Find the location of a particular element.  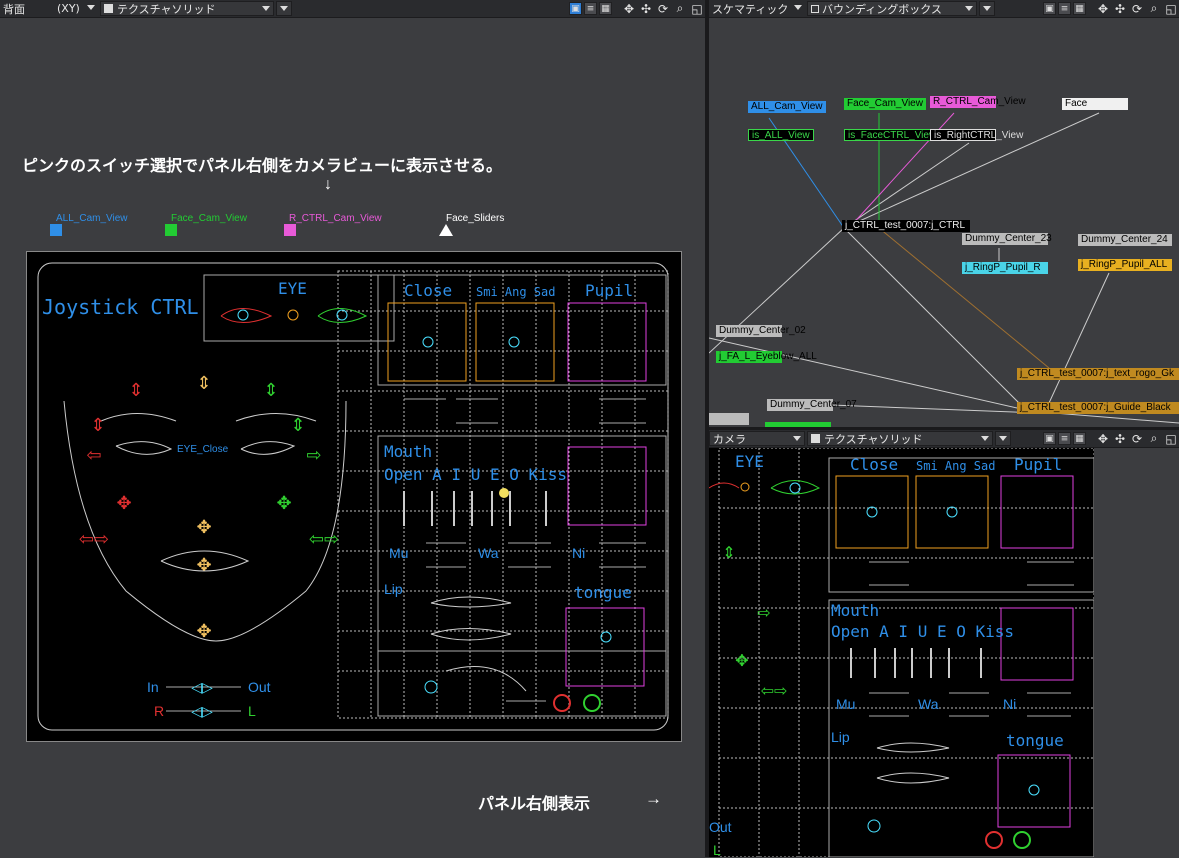

cam-tongue-title: tongue is located at coordinates (1035, 740).